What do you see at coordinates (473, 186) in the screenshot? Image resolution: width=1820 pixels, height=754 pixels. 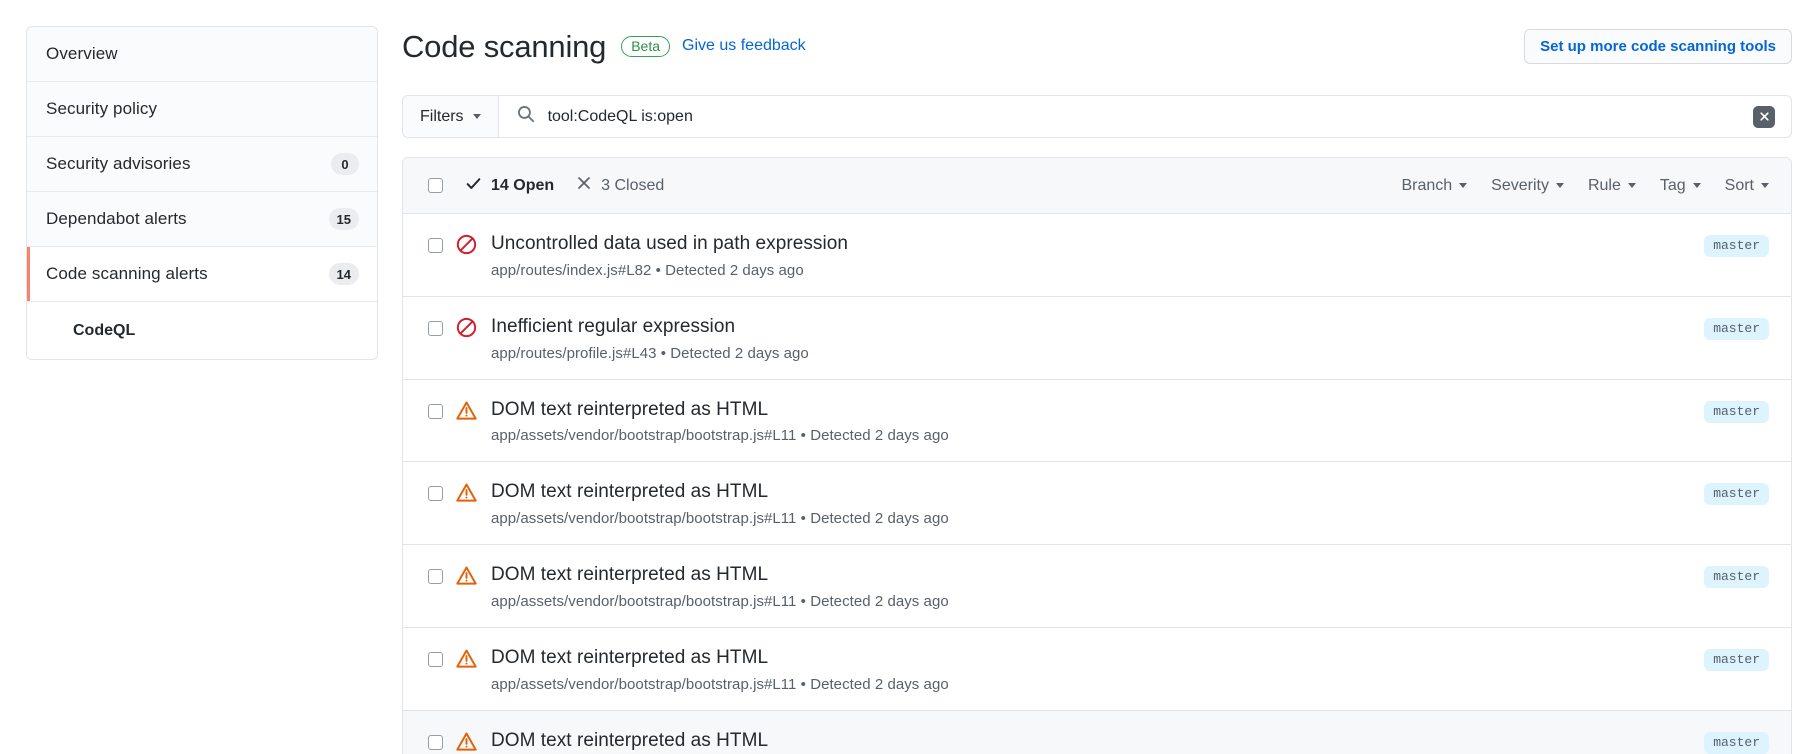 I see `check-icon` at bounding box center [473, 186].